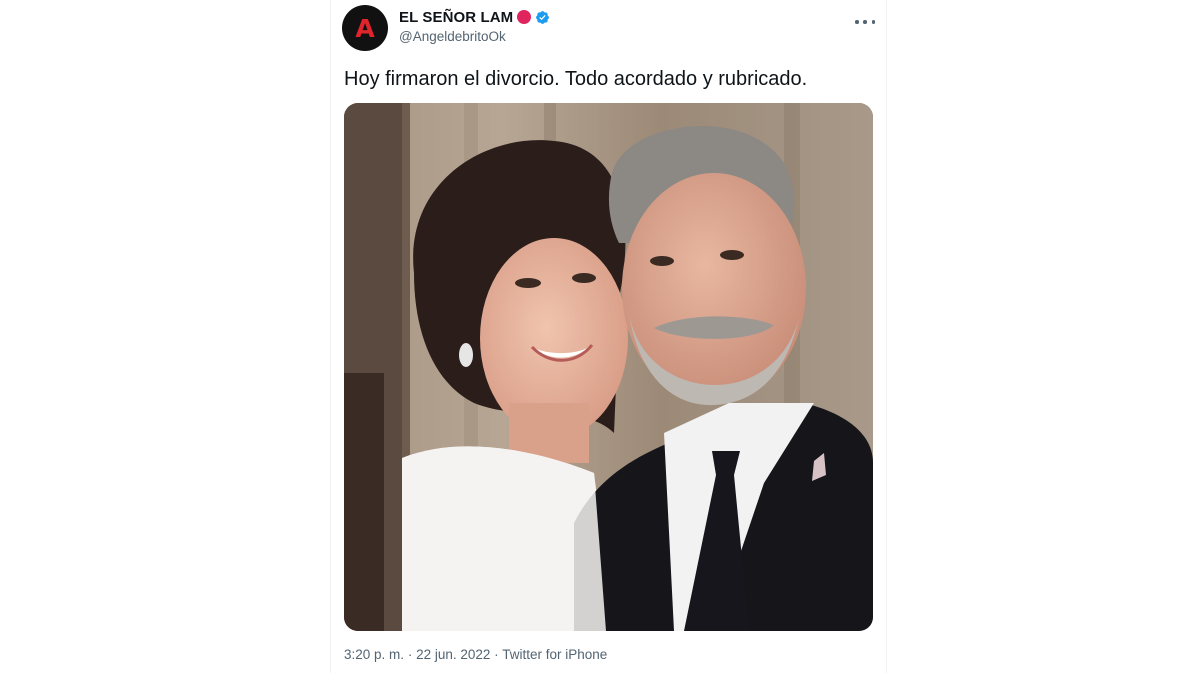  What do you see at coordinates (554, 654) in the screenshot?
I see `tweet-source: Twitter for iPhone` at bounding box center [554, 654].